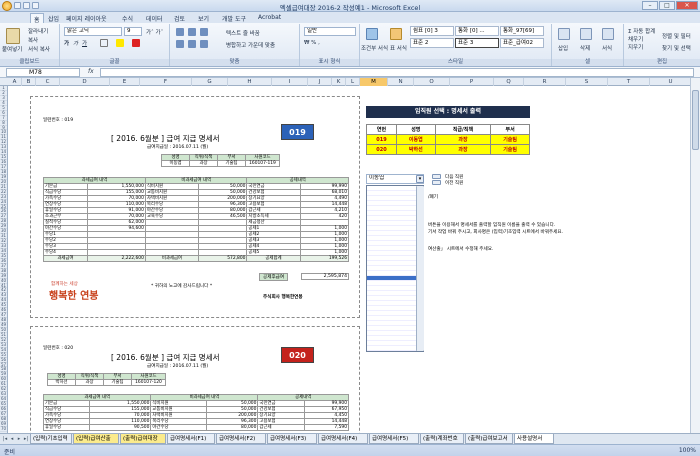  What do you see at coordinates (585, 48) in the screenshot?
I see `delete-cells-button: 삭제` at bounding box center [585, 48].